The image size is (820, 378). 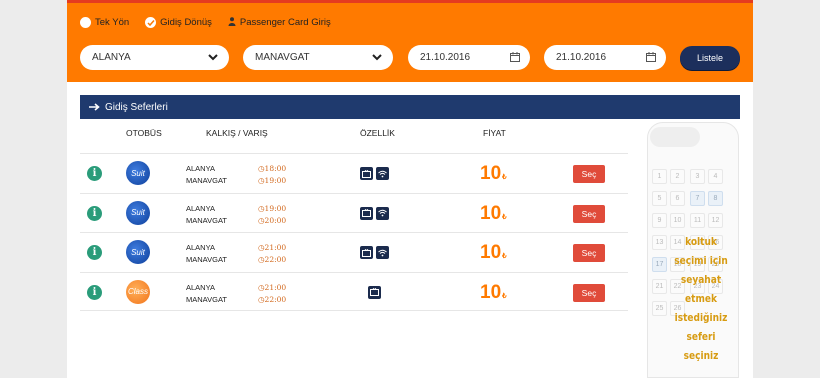 What do you see at coordinates (377, 57) in the screenshot?
I see `chevron-down-icon` at bounding box center [377, 57].